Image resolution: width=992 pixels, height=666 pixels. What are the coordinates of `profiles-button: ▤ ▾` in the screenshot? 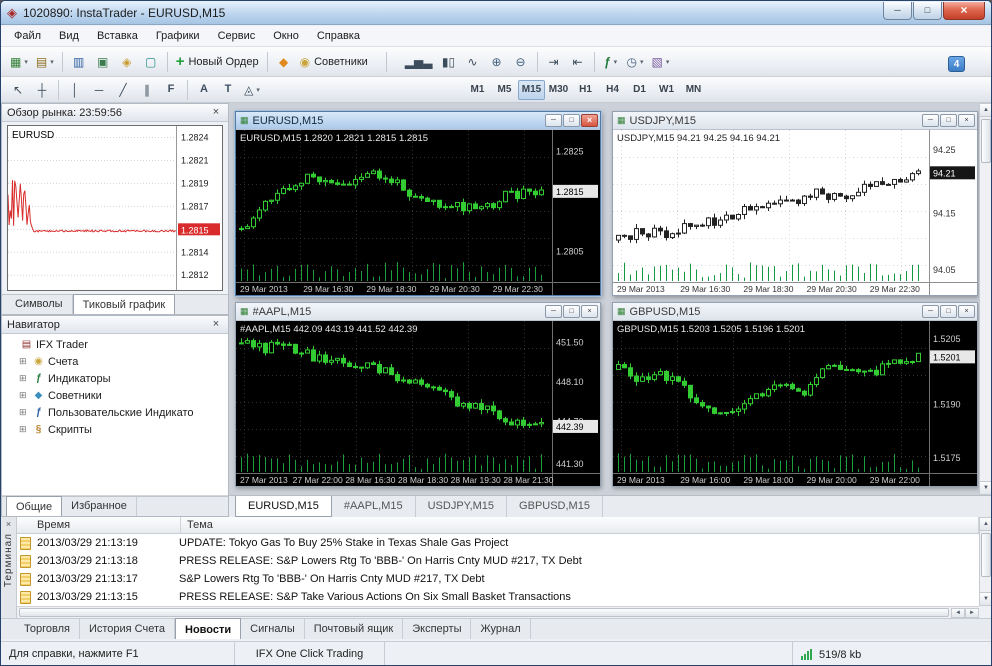 It's located at (45, 62).